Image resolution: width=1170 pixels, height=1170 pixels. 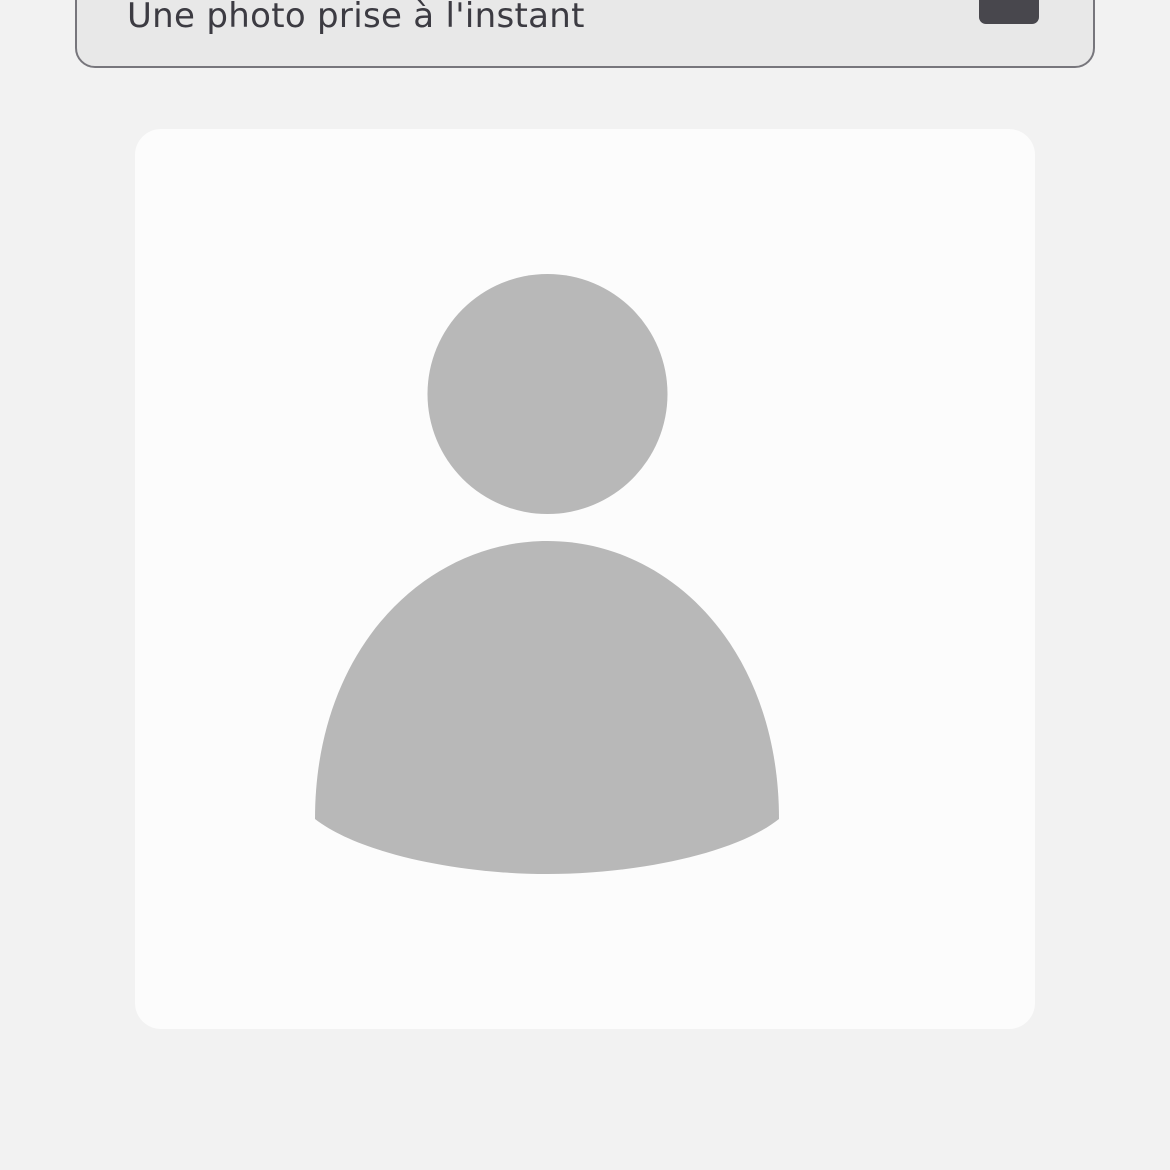 What do you see at coordinates (356, 18) in the screenshot?
I see `take-photo-label: Une photo prise à l'instant` at bounding box center [356, 18].